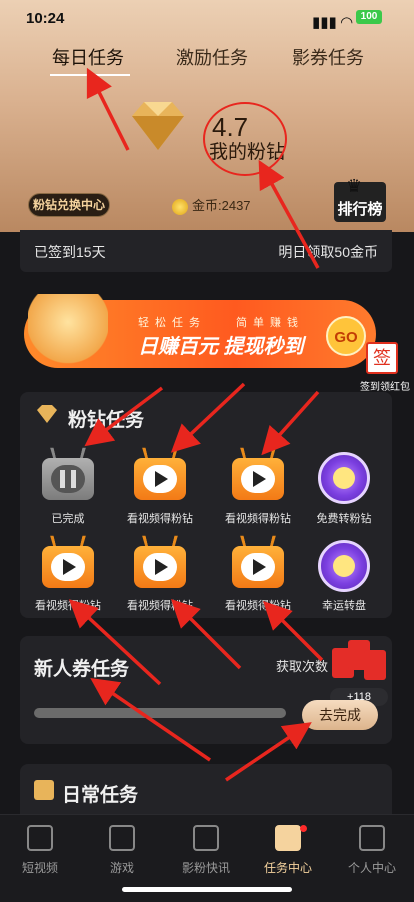  I want to click on daily-task-title: 日常任务, so click(100, 795).